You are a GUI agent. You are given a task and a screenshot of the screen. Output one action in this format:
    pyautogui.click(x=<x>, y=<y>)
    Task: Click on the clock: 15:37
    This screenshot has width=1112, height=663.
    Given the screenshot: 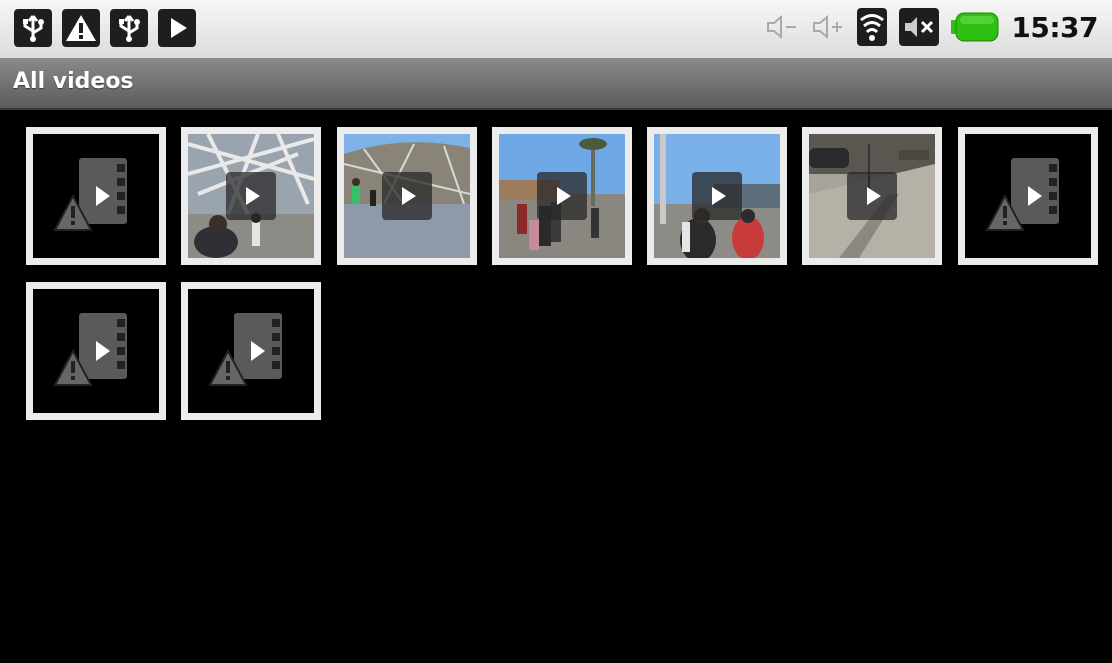 What is the action you would take?
    pyautogui.click(x=1054, y=27)
    